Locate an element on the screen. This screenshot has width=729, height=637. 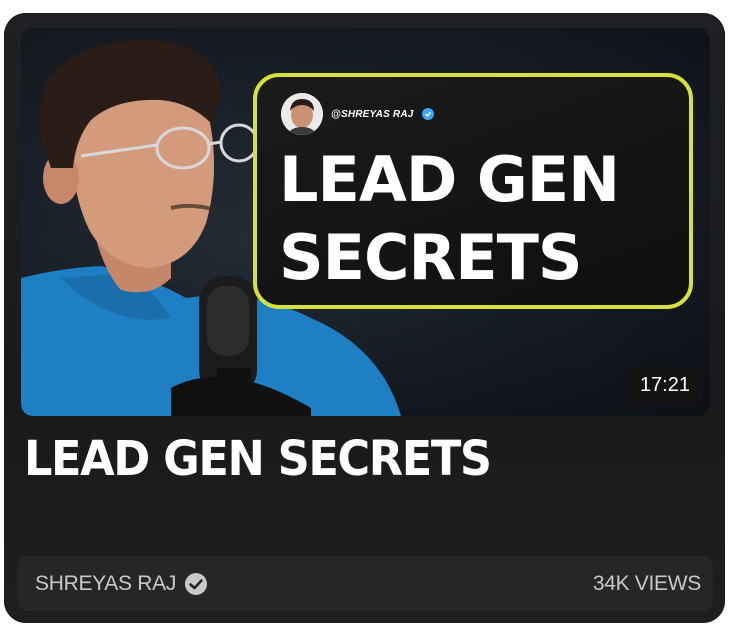
duration-badge: 17:21 is located at coordinates (664, 385).